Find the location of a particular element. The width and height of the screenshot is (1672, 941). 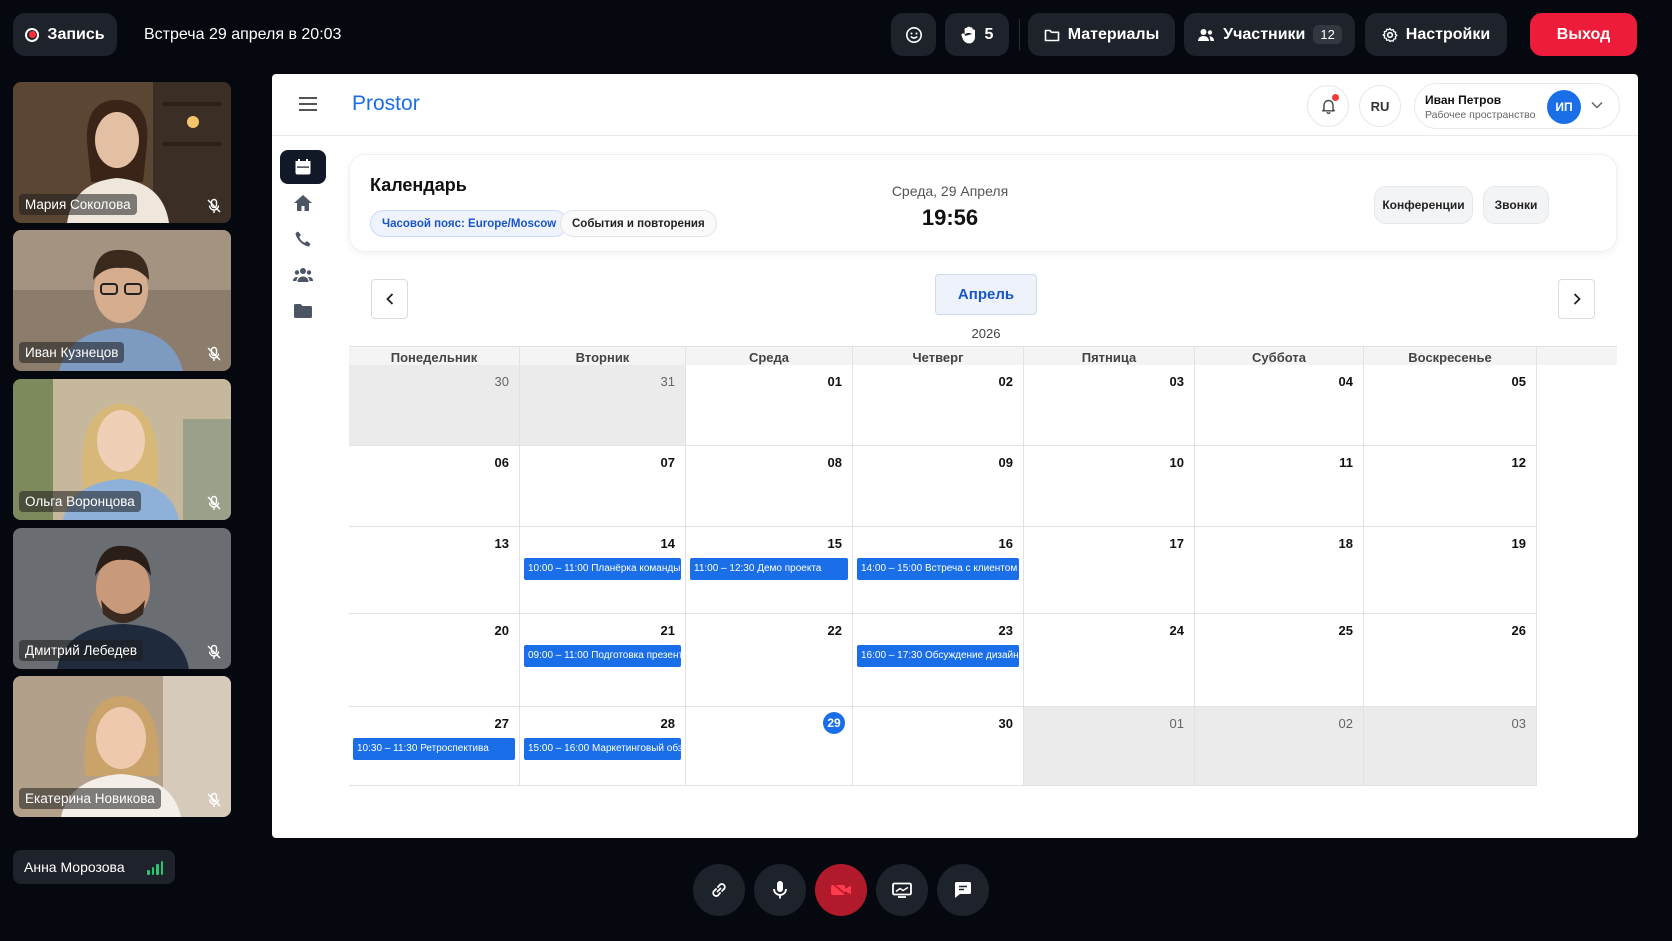

day-number: 07 is located at coordinates (667, 462).